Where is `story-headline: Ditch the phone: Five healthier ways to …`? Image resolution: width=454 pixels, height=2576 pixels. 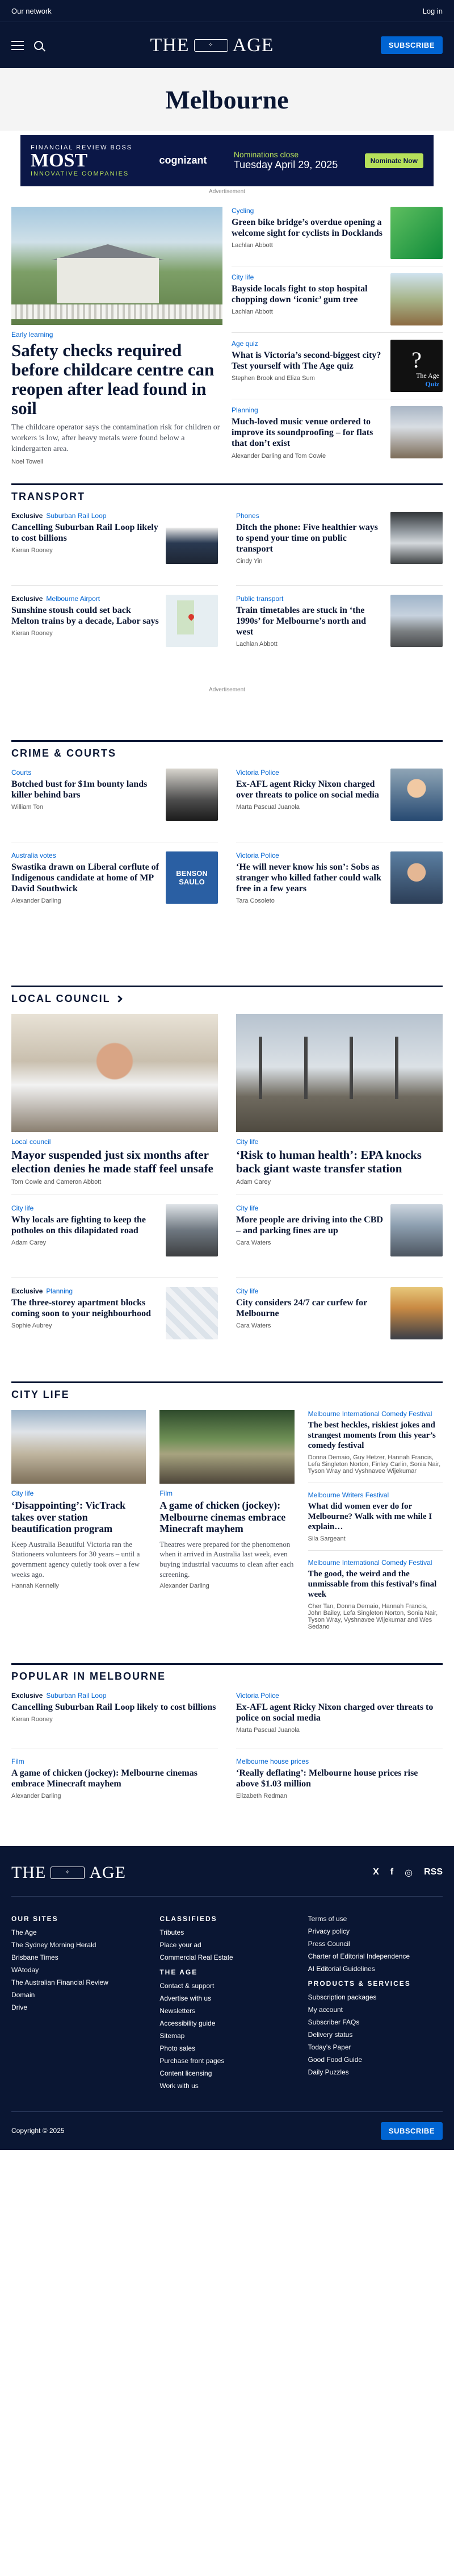
story-headline: Ditch the phone: Five healthier ways to … is located at coordinates (310, 538).